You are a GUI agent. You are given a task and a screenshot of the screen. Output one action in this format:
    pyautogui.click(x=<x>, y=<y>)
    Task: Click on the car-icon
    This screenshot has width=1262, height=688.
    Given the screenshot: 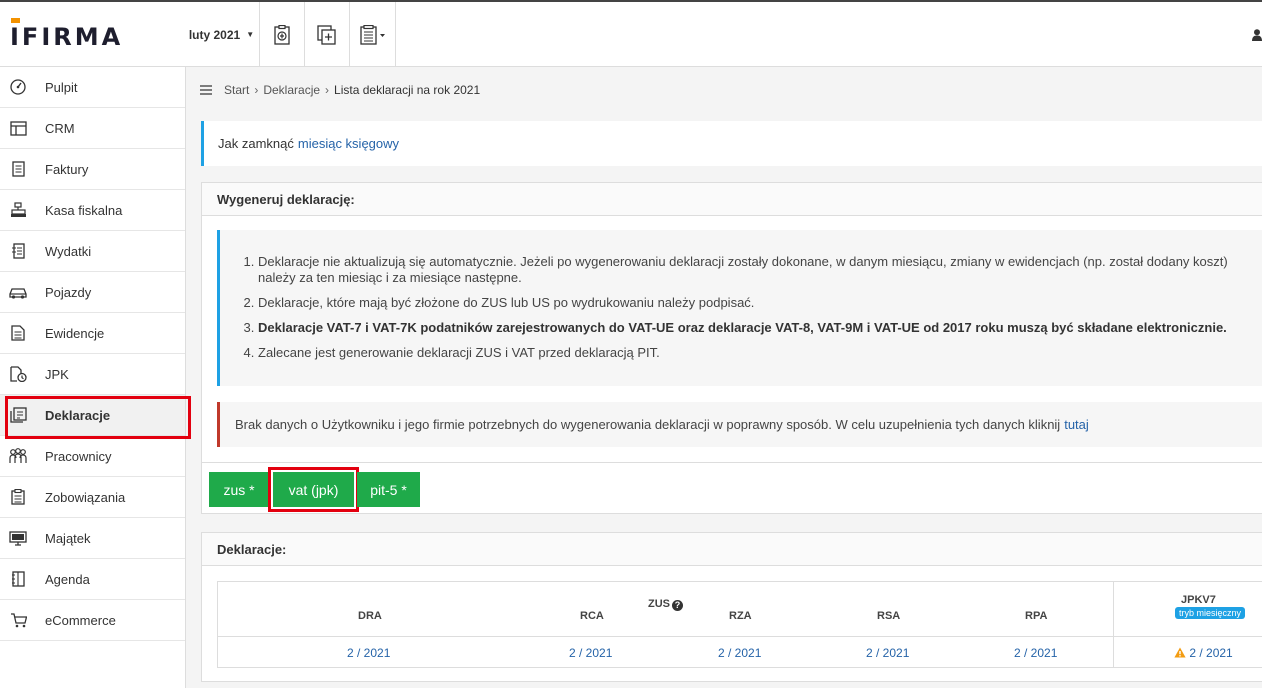 What is the action you would take?
    pyautogui.click(x=18, y=292)
    